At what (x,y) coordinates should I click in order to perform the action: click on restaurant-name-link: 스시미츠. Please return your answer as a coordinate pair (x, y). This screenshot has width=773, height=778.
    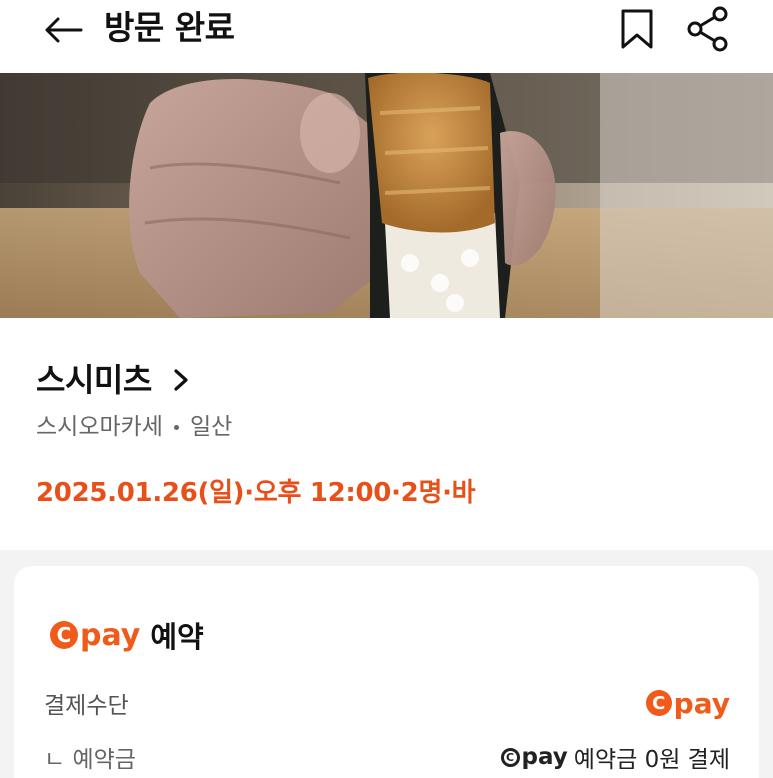
    Looking at the image, I should click on (114, 380).